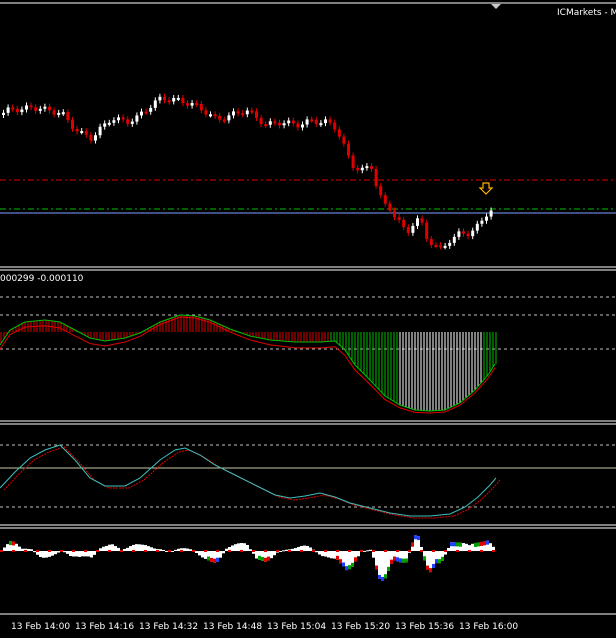 The width and height of the screenshot is (616, 638). What do you see at coordinates (42, 279) in the screenshot?
I see `macd-values-label: 000299 -0.000110` at bounding box center [42, 279].